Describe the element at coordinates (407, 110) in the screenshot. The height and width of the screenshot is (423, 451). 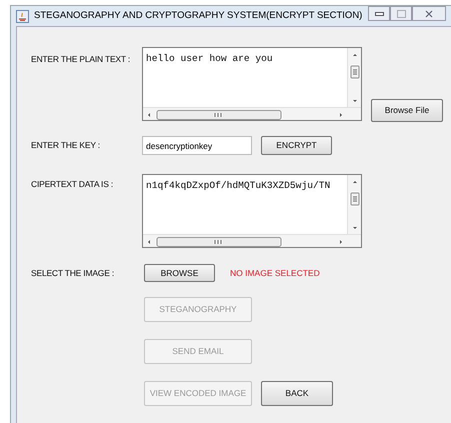
I see `browse-file-button: Browse File` at that location.